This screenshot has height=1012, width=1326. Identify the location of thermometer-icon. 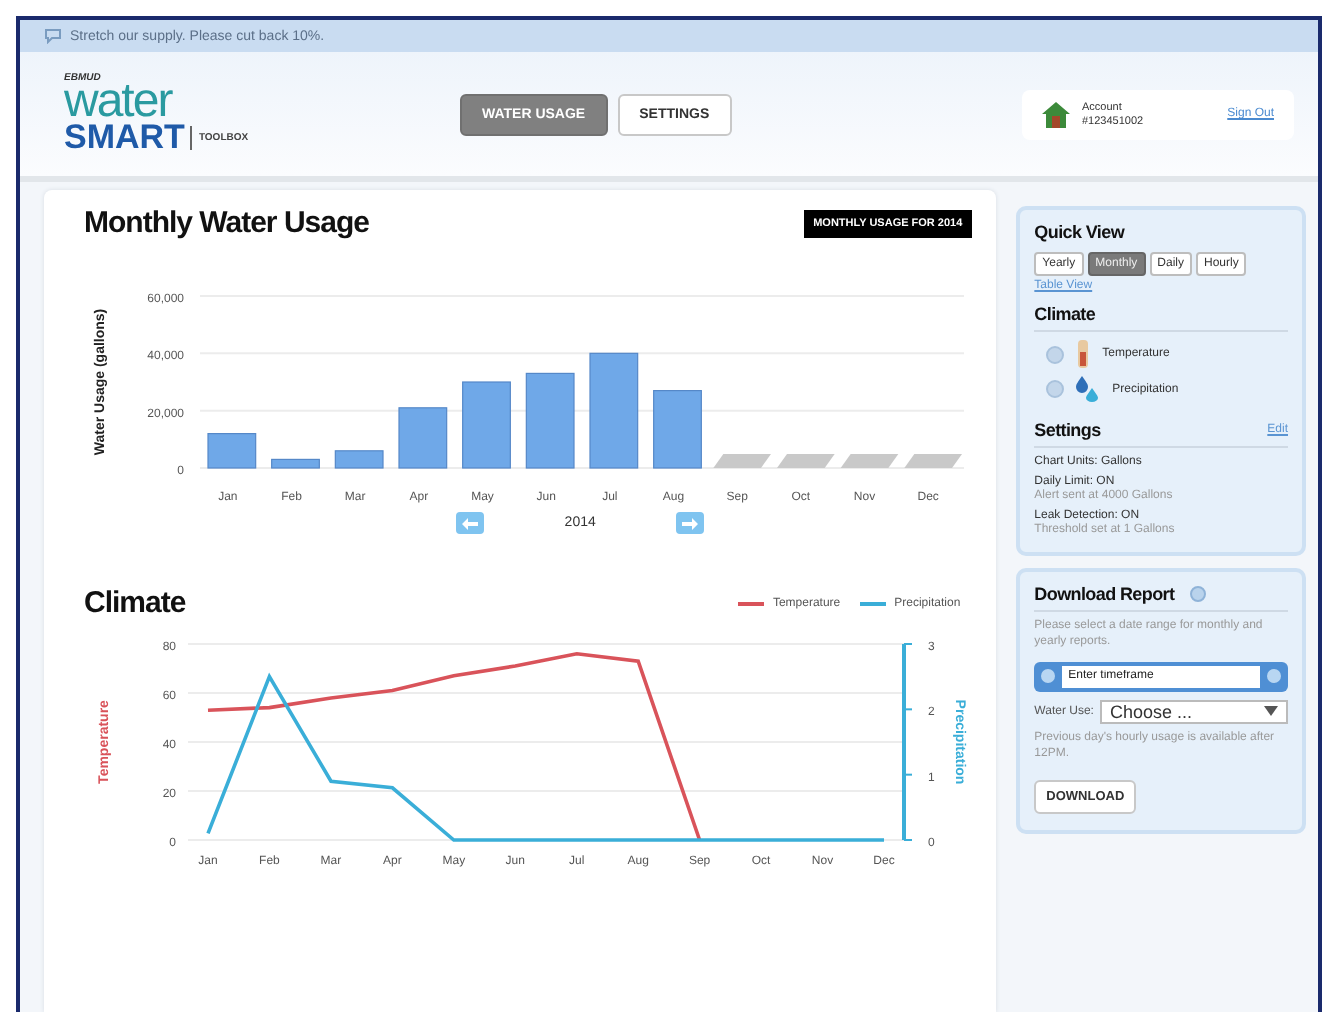
(1083, 354).